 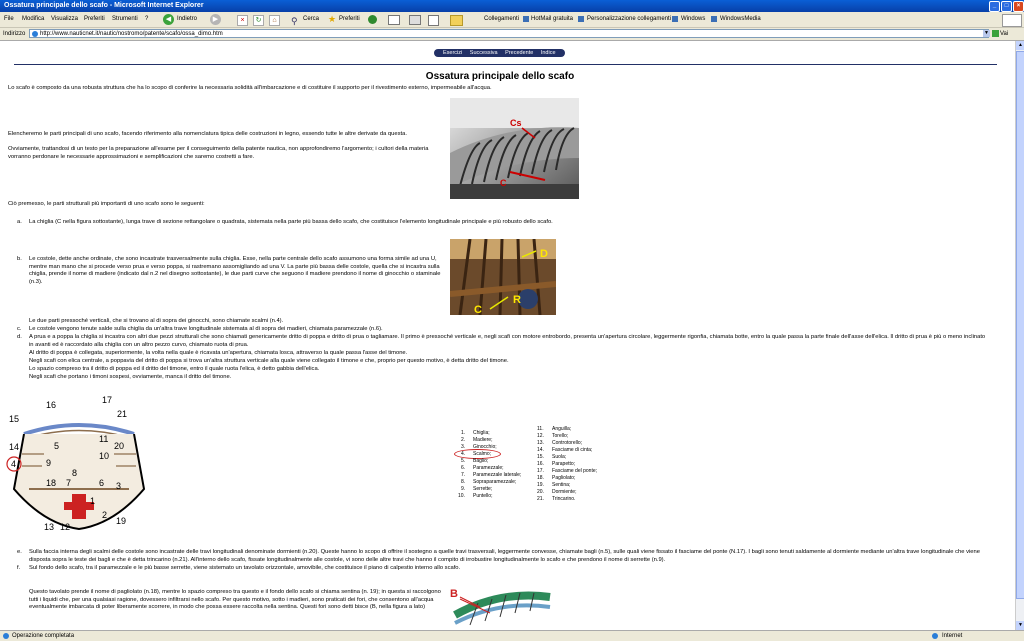 I want to click on menu-visualizza: Visualizza, so click(x=64, y=19).